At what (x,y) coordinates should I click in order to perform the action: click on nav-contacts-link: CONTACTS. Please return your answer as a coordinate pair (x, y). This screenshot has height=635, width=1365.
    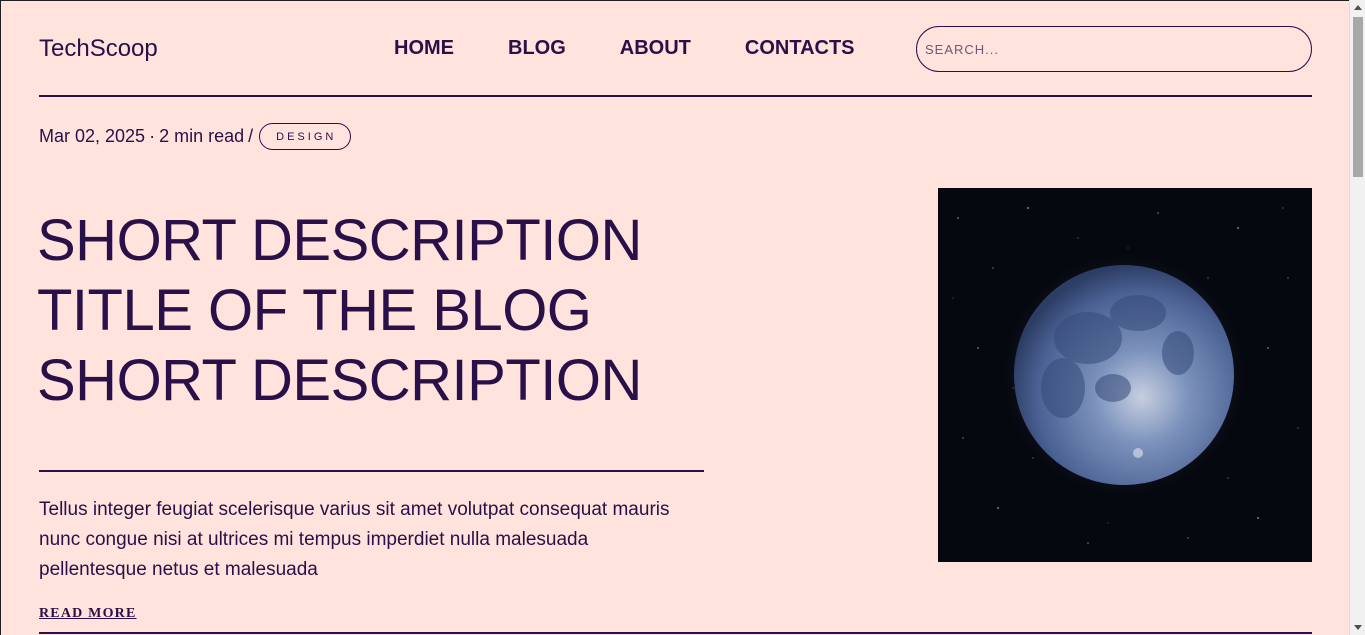
    Looking at the image, I should click on (800, 48).